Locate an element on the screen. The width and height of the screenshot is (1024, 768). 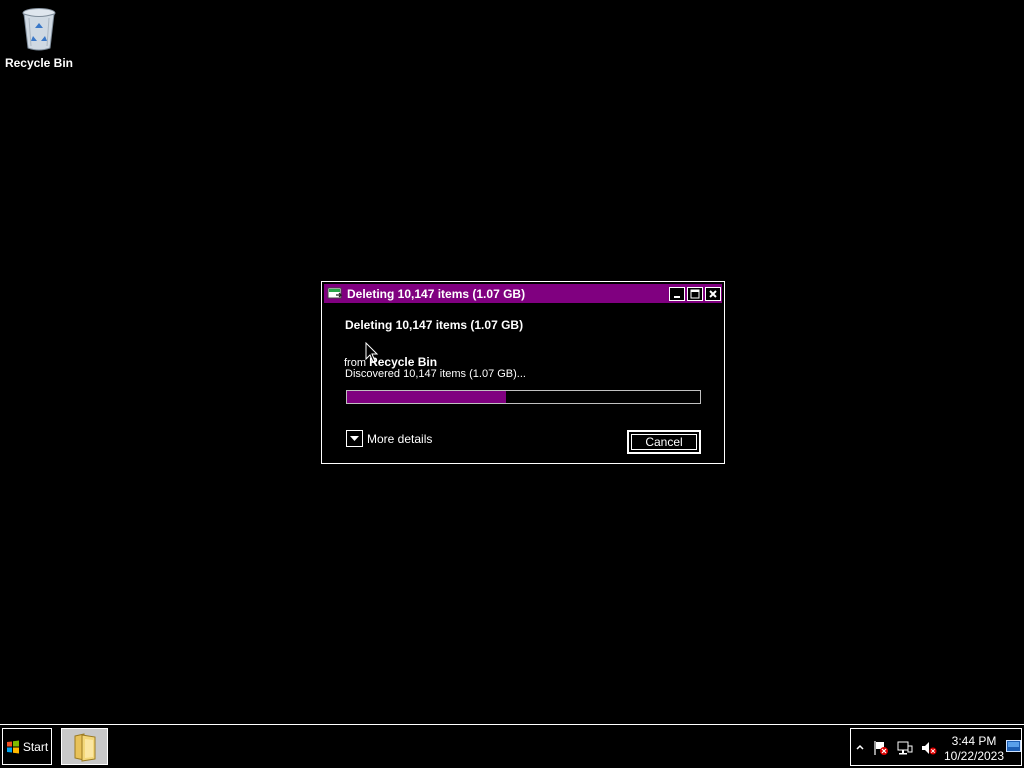
taskbar-clock: 3:44 PM 10/22/2023 is located at coordinates (974, 749).